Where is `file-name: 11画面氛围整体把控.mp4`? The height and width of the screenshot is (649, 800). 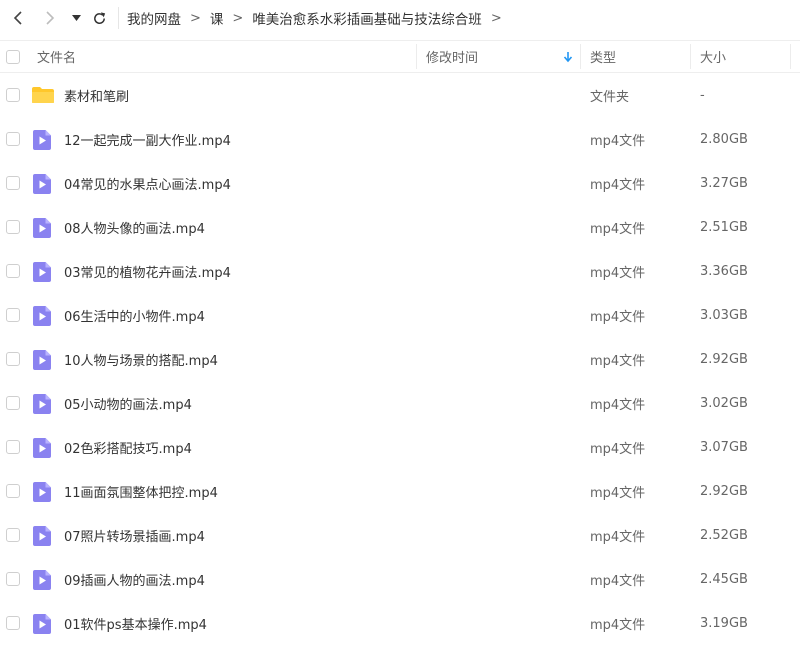 file-name: 11画面氛围整体把控.mp4 is located at coordinates (141, 491).